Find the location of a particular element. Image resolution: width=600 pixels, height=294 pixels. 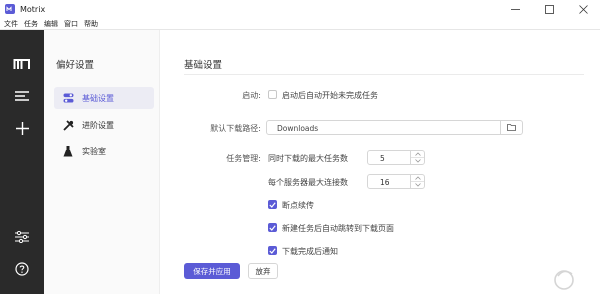

tools-icon is located at coordinates (68, 125).